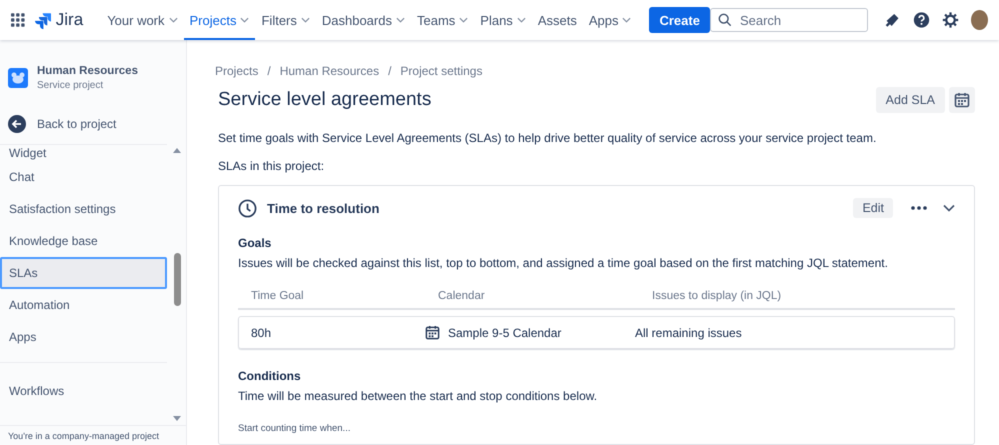  Describe the element at coordinates (270, 376) in the screenshot. I see `section-heading: Conditions` at that location.